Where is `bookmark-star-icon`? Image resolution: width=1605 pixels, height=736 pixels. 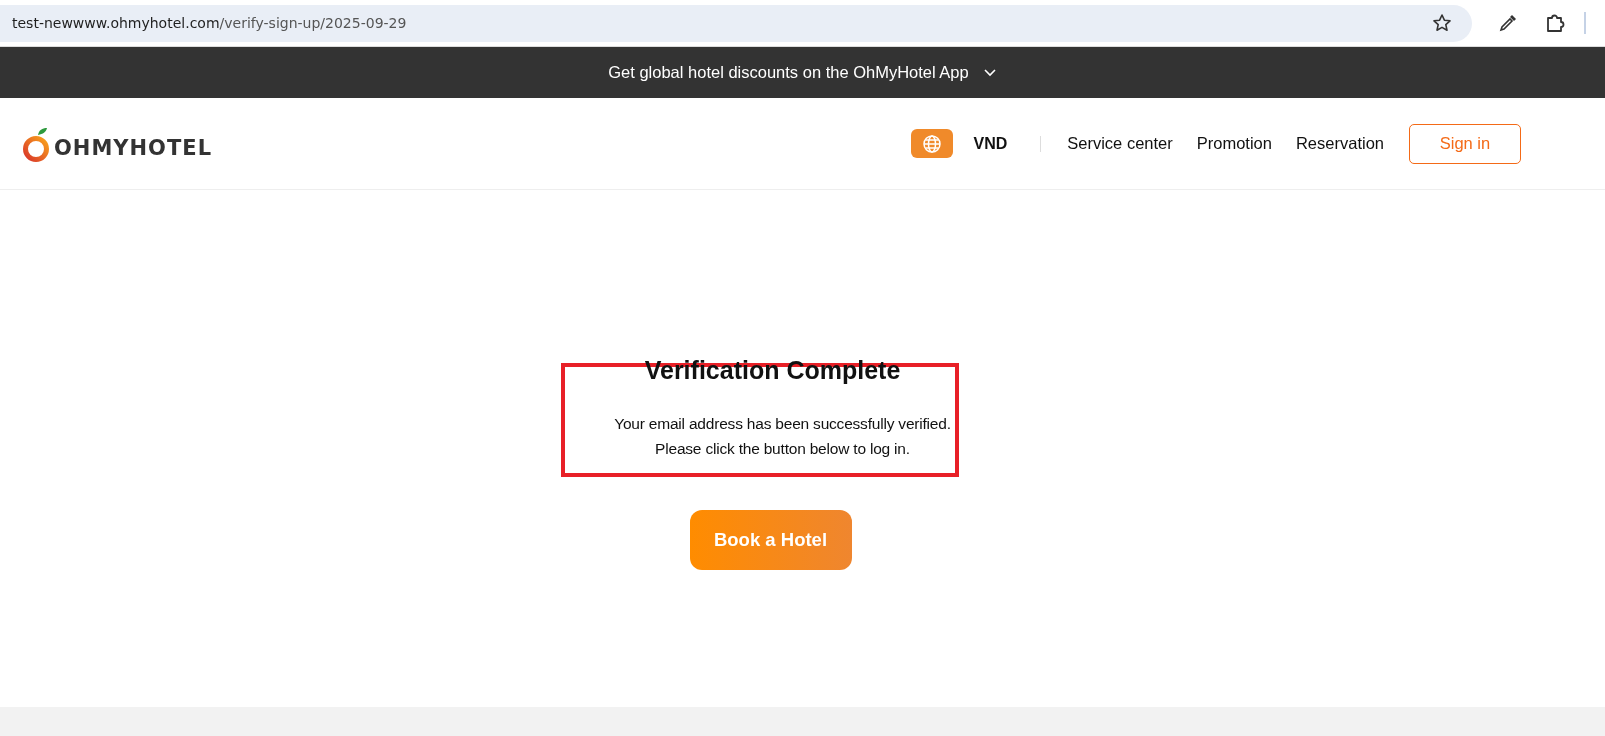
bookmark-star-icon is located at coordinates (1442, 23).